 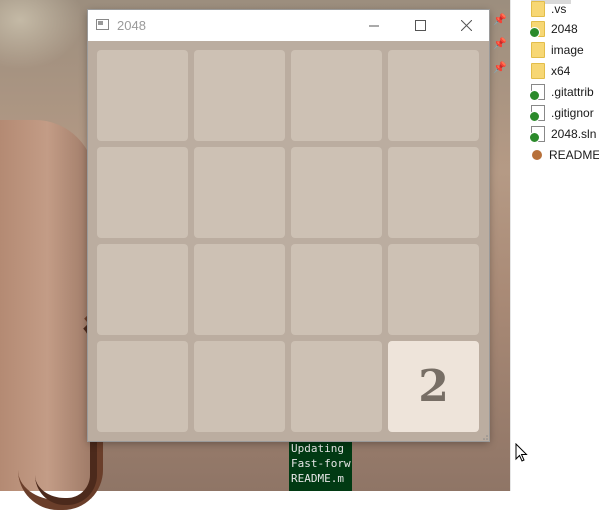 I want to click on minimize-button, so click(x=374, y=25).